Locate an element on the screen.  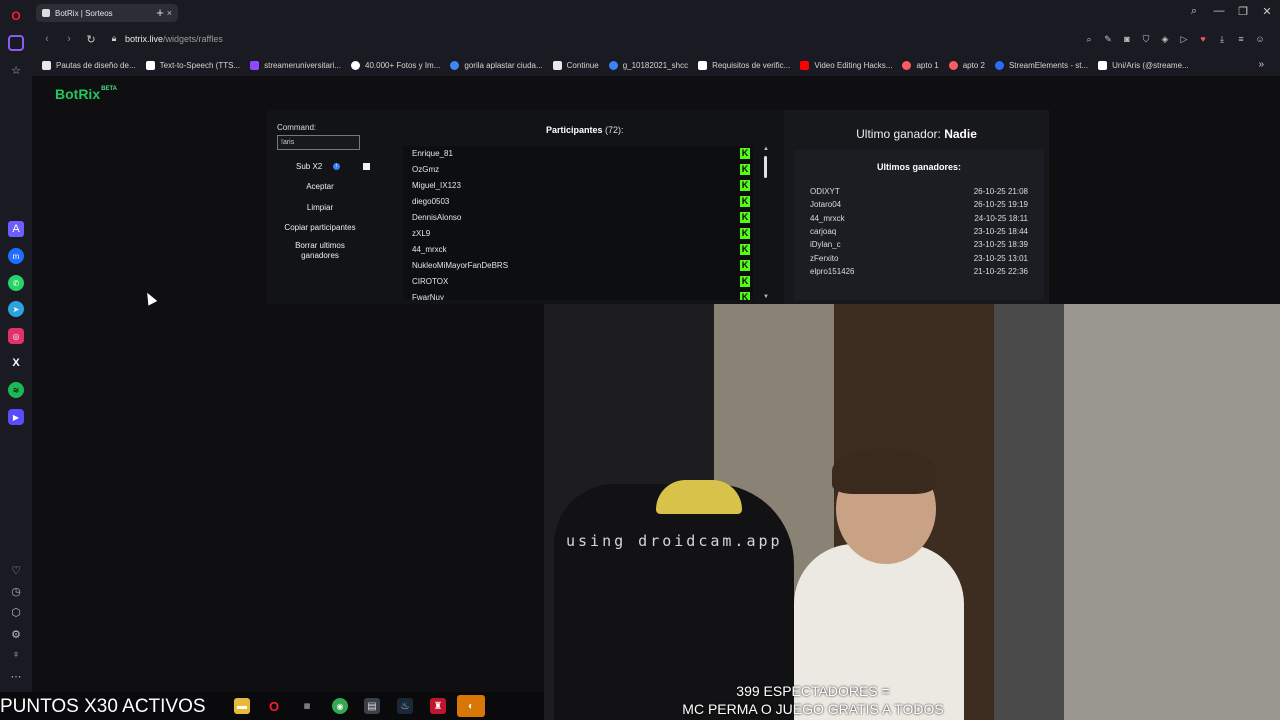
telegram-icon: ➤ is located at coordinates (16, 309).